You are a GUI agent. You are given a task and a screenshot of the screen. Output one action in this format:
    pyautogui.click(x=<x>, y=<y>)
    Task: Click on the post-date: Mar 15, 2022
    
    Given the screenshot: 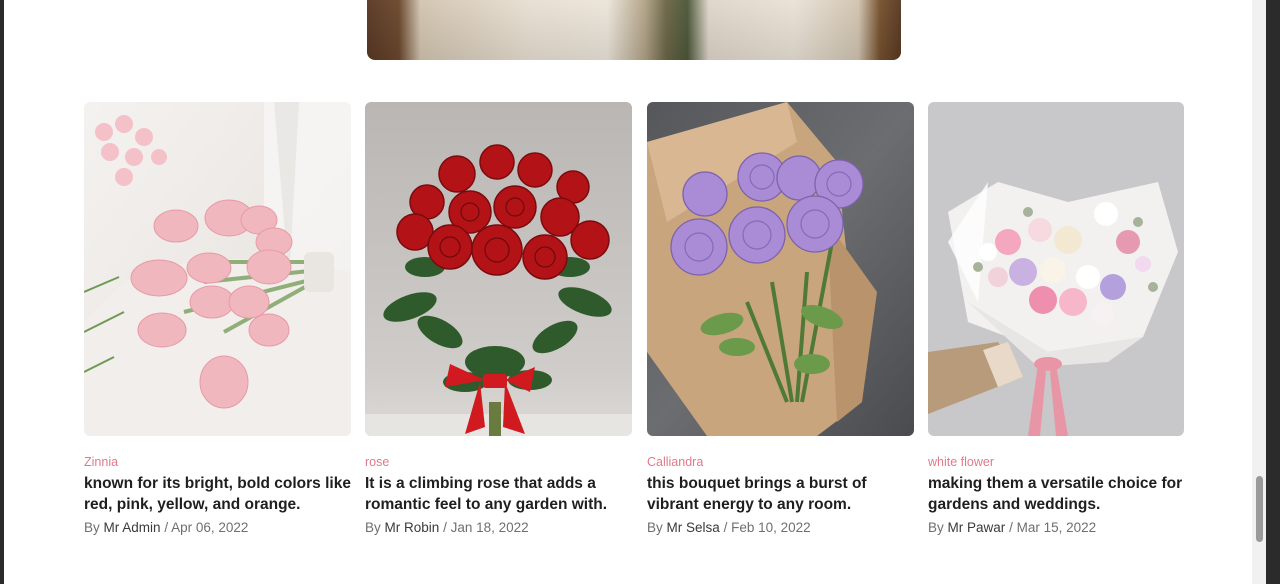 What is the action you would take?
    pyautogui.click(x=1056, y=527)
    